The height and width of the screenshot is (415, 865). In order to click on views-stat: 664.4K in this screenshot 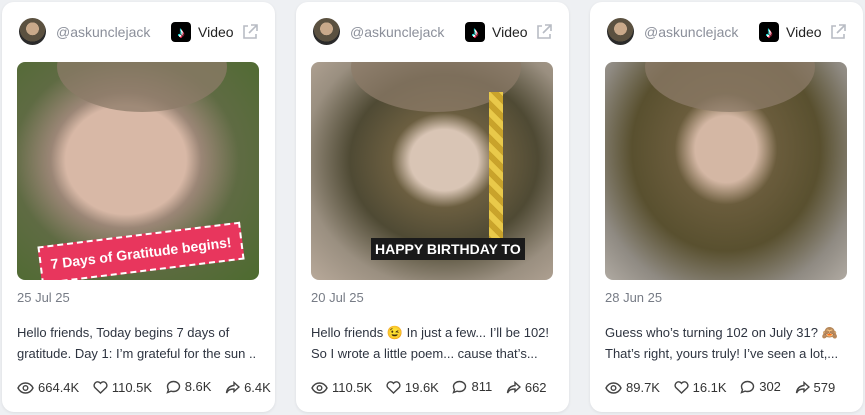, I will do `click(48, 387)`.